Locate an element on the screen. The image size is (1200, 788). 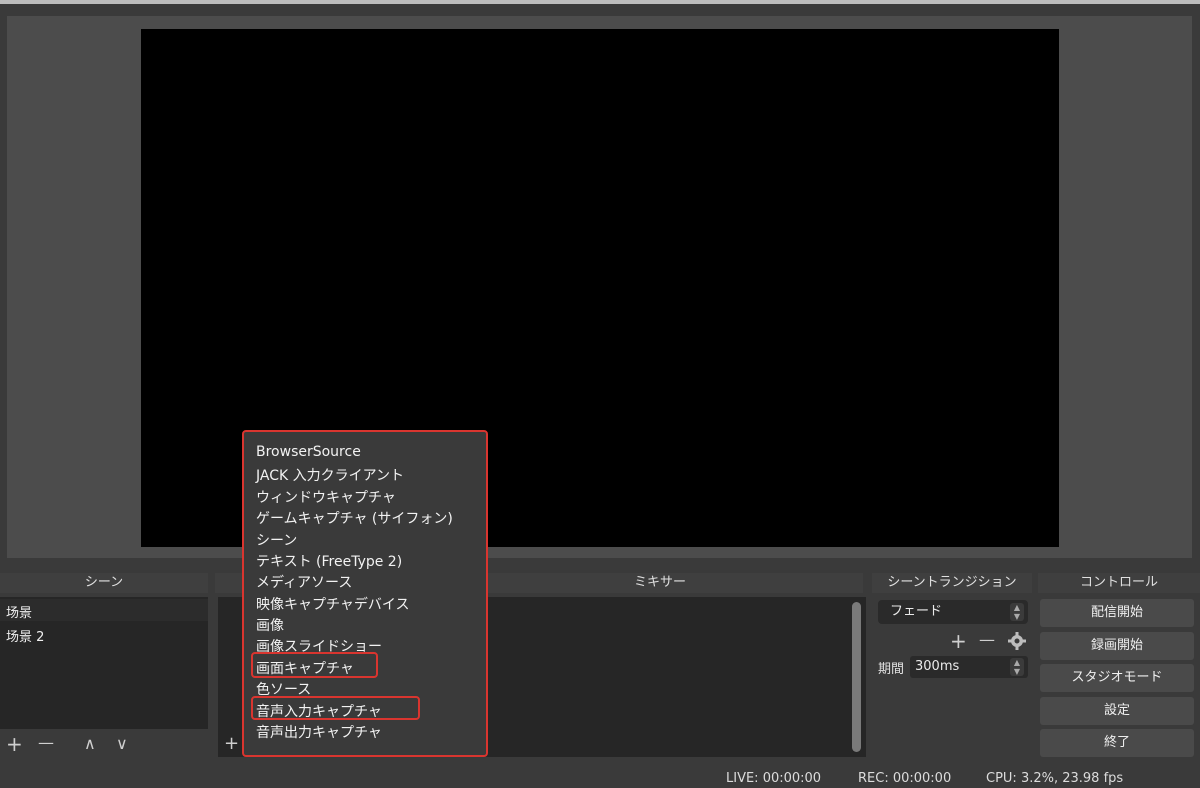
gear-icon is located at coordinates (1017, 641).